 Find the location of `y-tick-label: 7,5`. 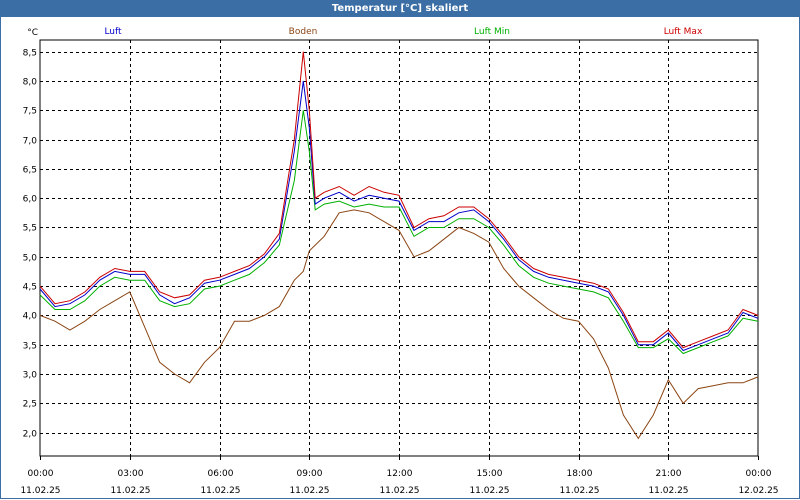

y-tick-label: 7,5 is located at coordinates (30, 112).